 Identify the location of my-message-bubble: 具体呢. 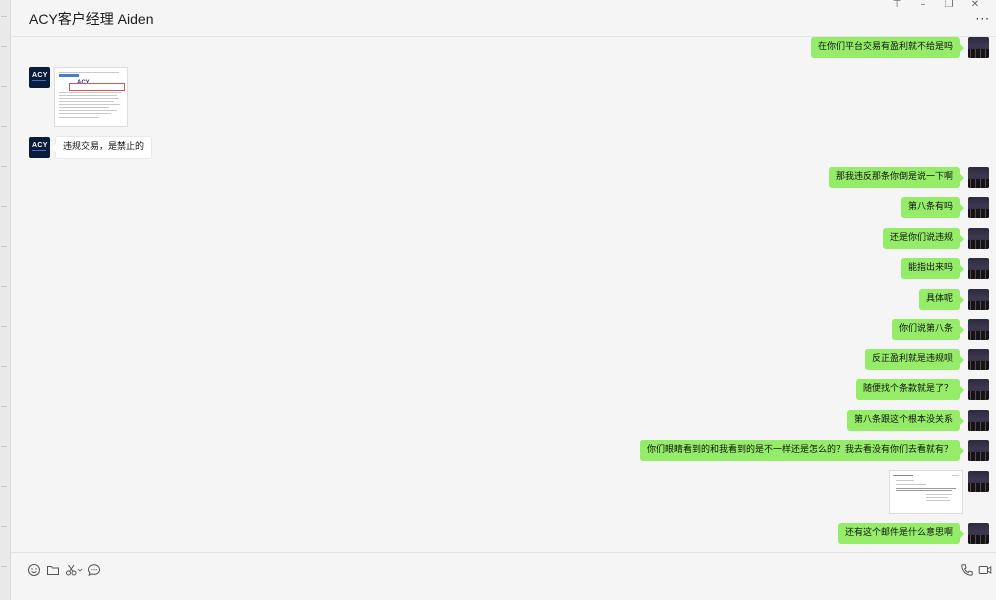
(941, 299).